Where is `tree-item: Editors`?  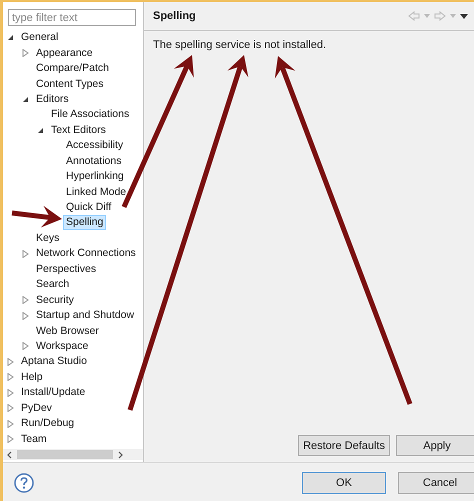 tree-item: Editors is located at coordinates (52, 99).